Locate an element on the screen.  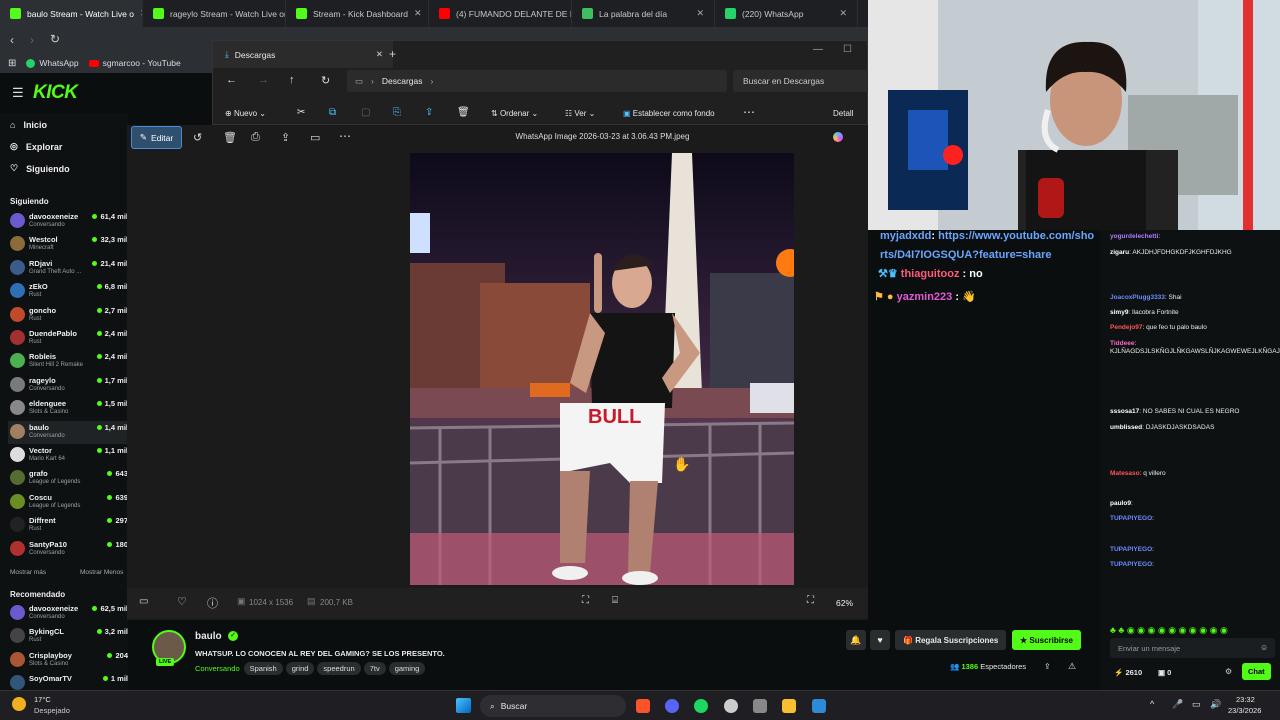
credits: ▣ 0 is located at coordinates (1164, 672).